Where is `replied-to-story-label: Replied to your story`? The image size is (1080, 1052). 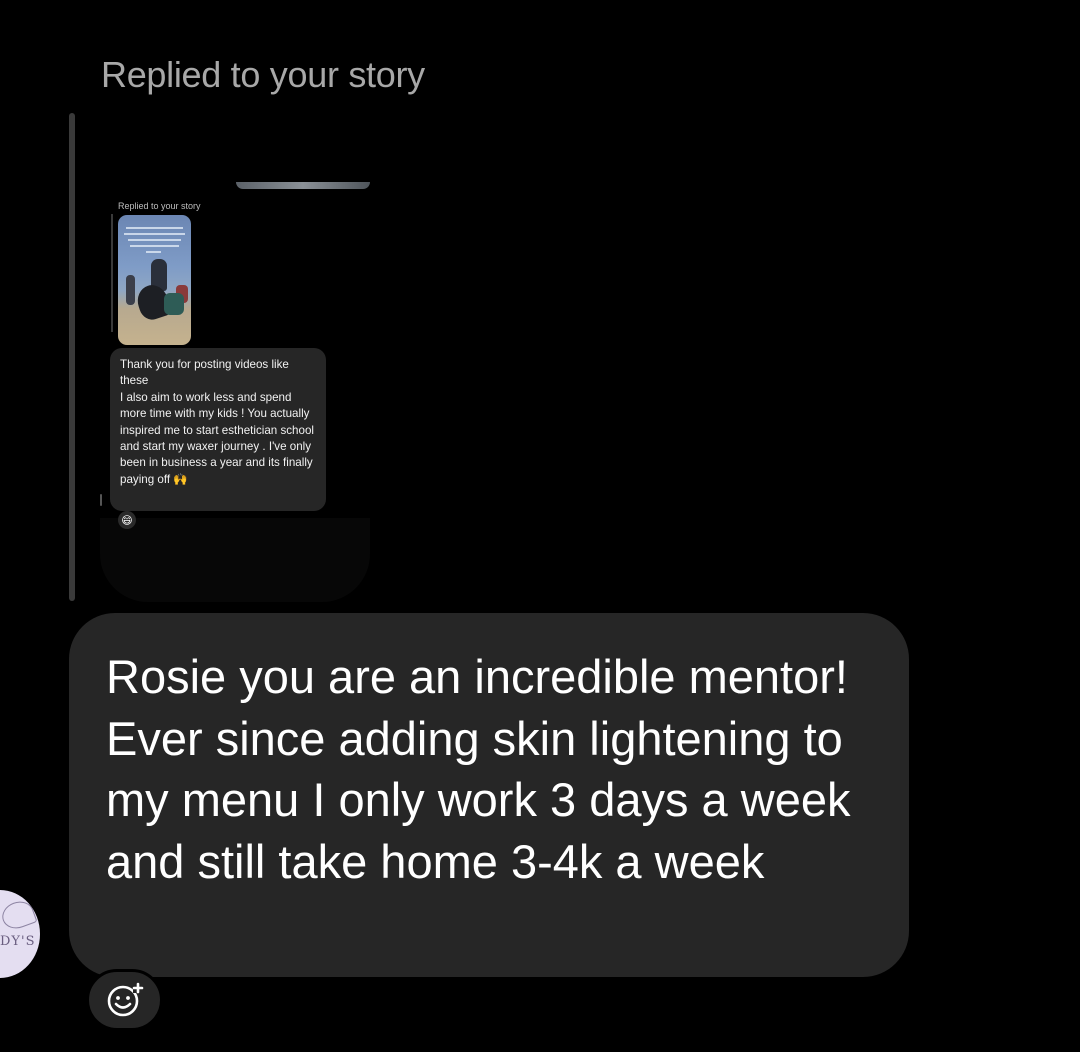 replied-to-story-label: Replied to your story is located at coordinates (263, 74).